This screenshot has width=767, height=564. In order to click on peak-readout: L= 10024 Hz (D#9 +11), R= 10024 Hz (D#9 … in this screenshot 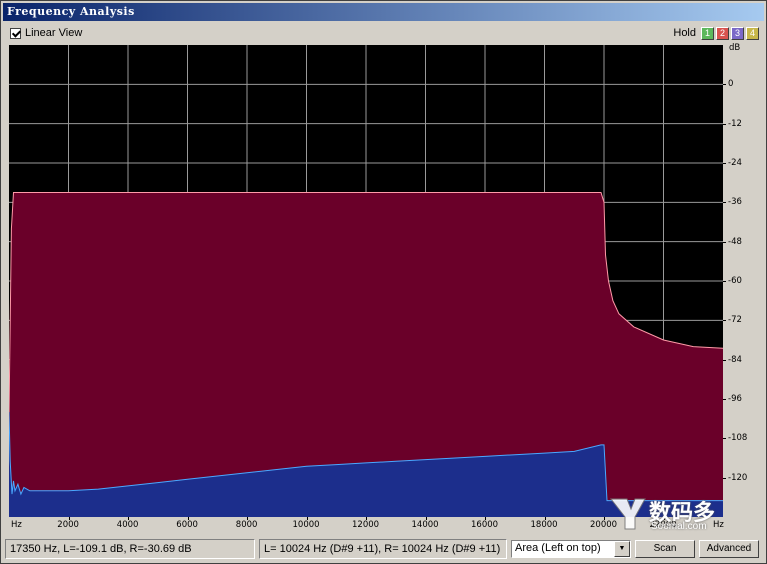, I will do `click(383, 549)`.